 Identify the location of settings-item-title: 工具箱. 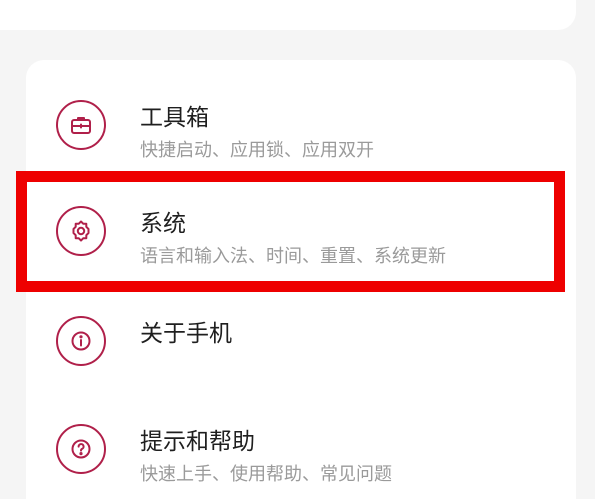
(174, 118).